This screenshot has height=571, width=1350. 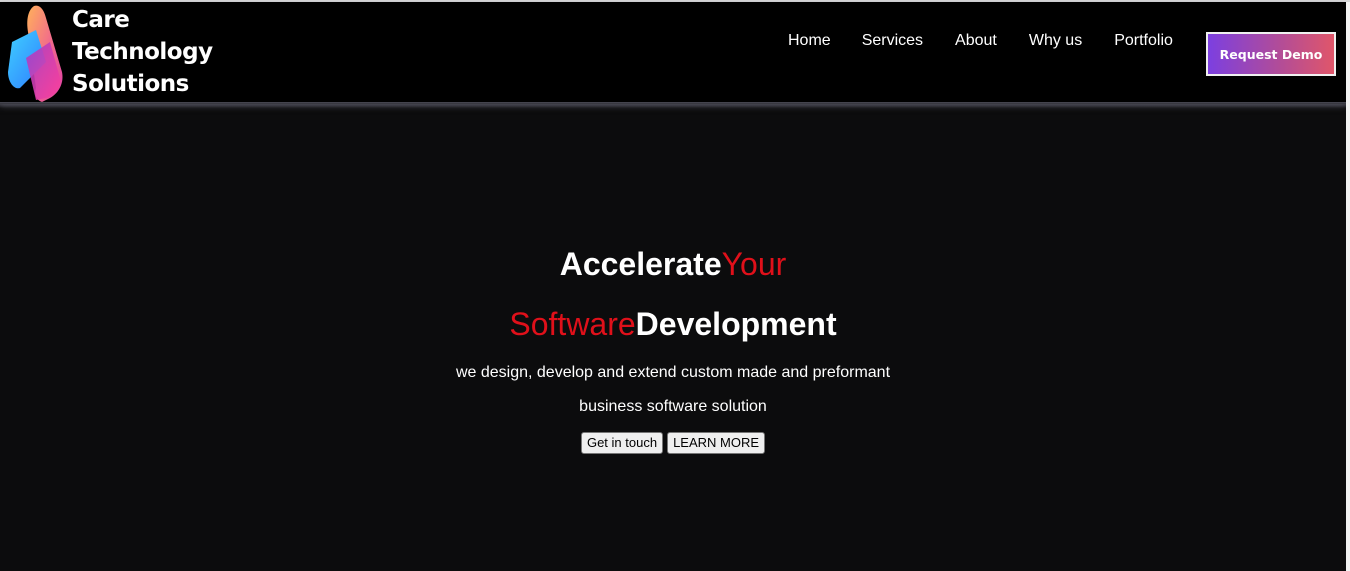 What do you see at coordinates (35, 53) in the screenshot?
I see `care-technology-logo-icon` at bounding box center [35, 53].